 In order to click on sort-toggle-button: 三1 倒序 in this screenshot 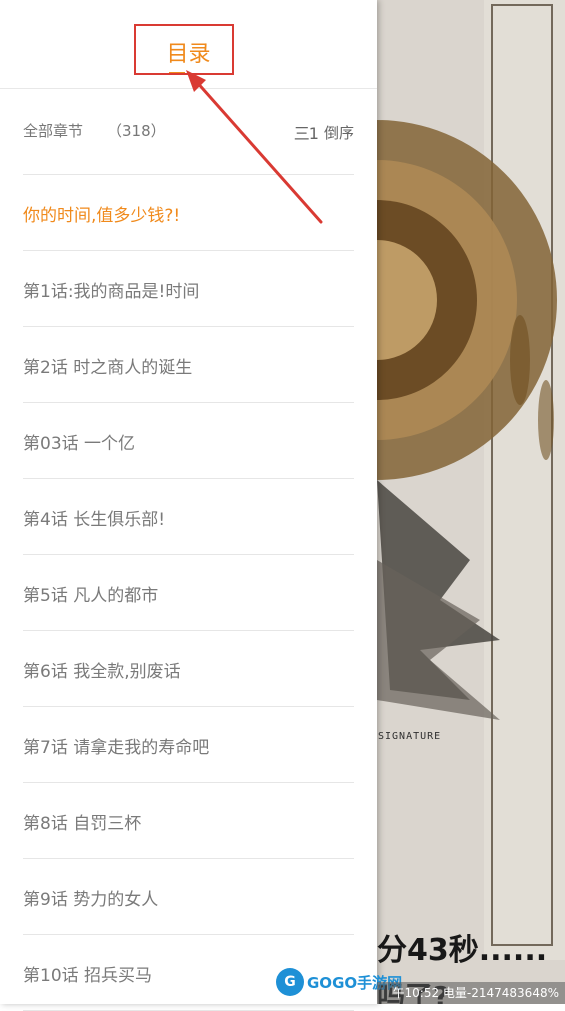, I will do `click(324, 132)`.